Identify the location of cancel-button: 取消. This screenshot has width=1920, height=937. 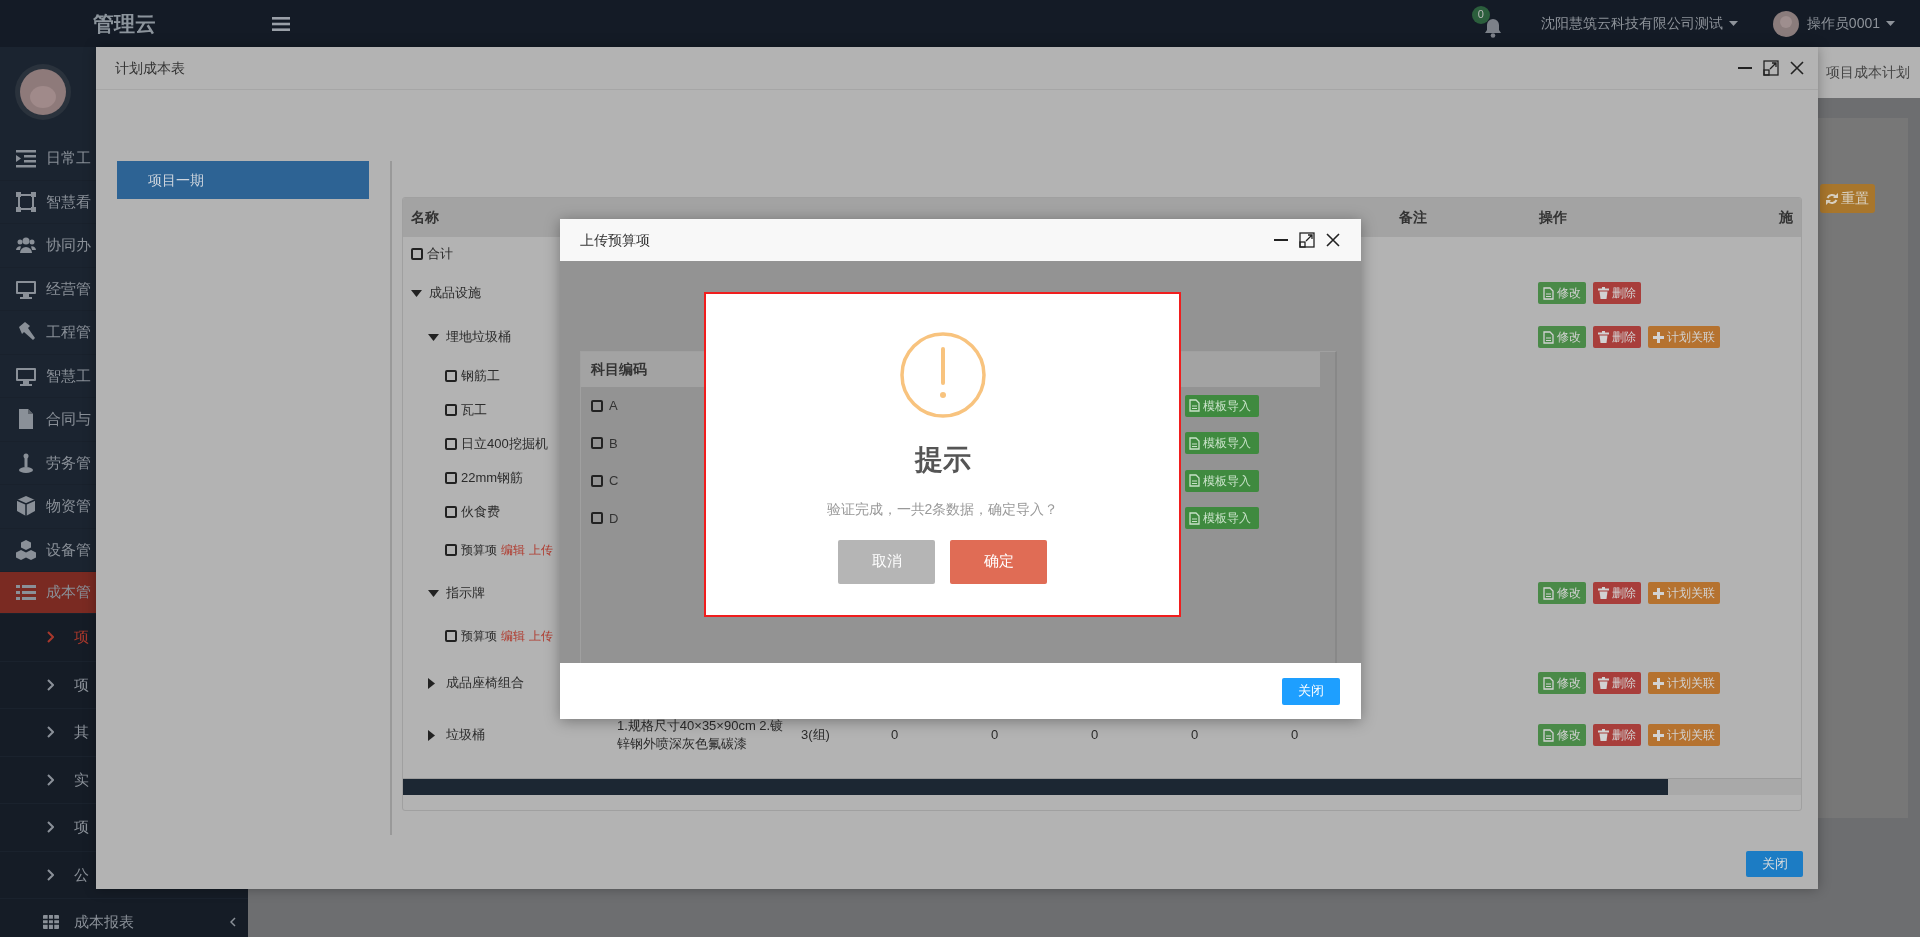
(886, 561).